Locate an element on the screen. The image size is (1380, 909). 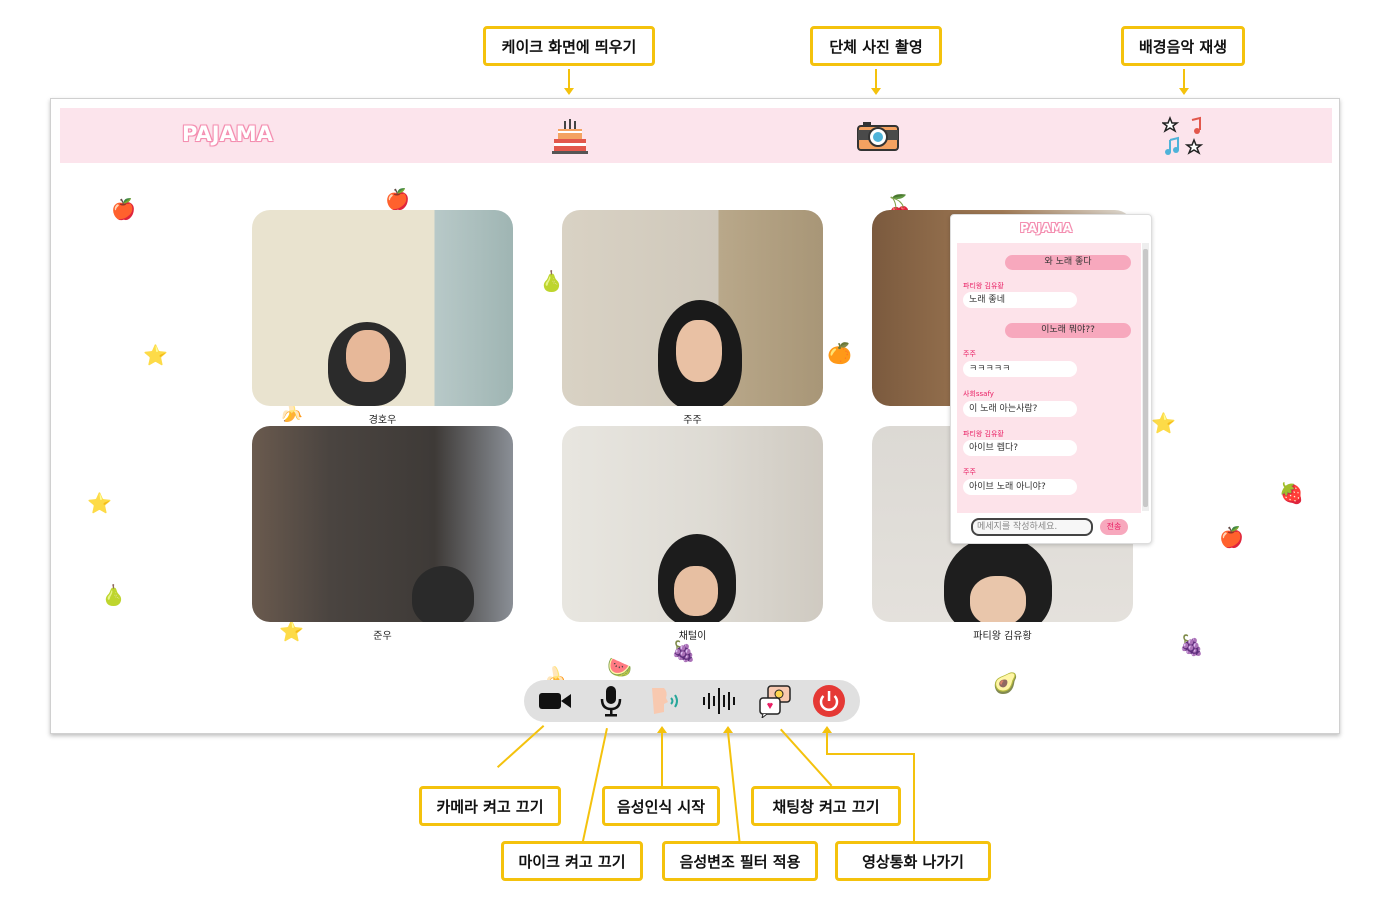
callout-photo: 단체 사진 촬영 is located at coordinates (876, 46).